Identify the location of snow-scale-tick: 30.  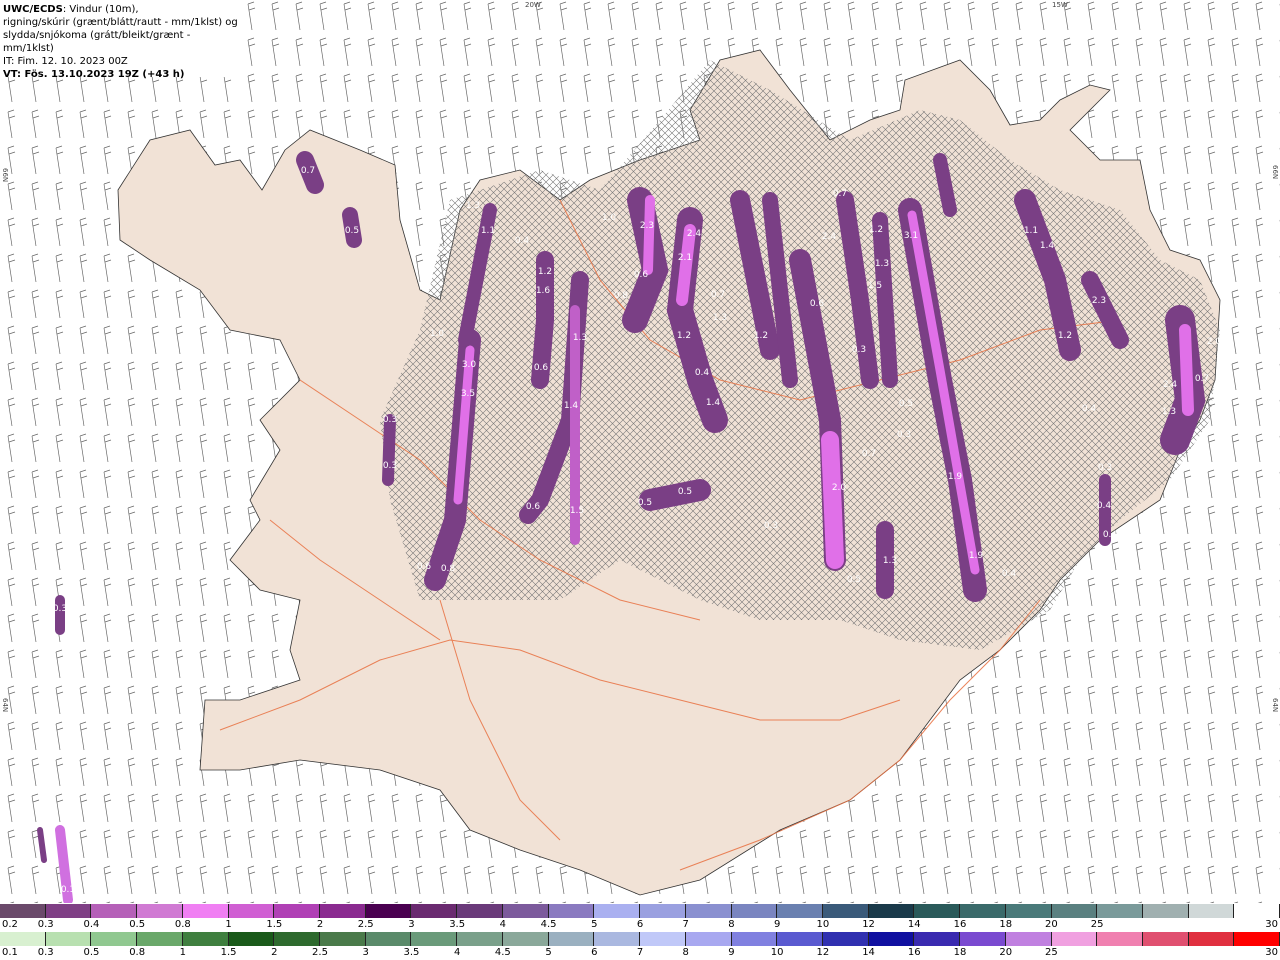
(1271, 924).